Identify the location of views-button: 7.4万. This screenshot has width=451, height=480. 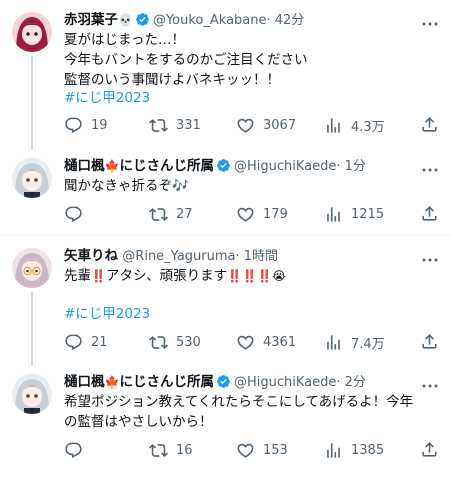
(354, 342).